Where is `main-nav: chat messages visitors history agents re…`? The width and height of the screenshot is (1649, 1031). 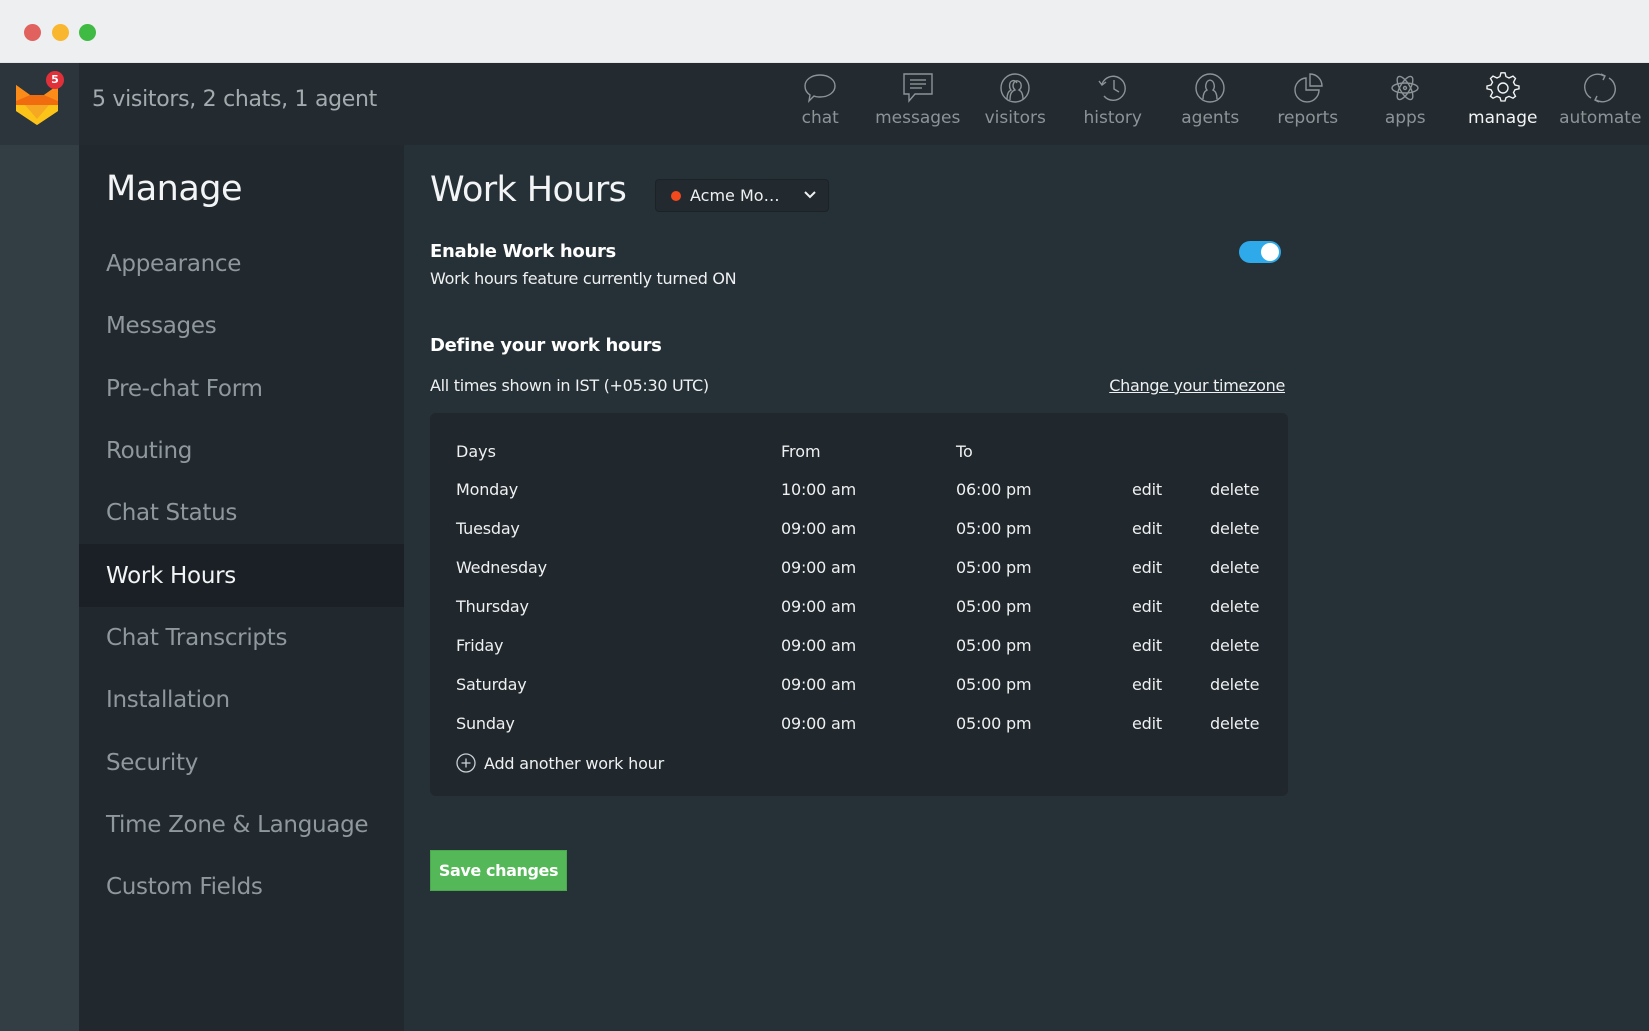 main-nav: chat messages visitors history agents re… is located at coordinates (1210, 104).